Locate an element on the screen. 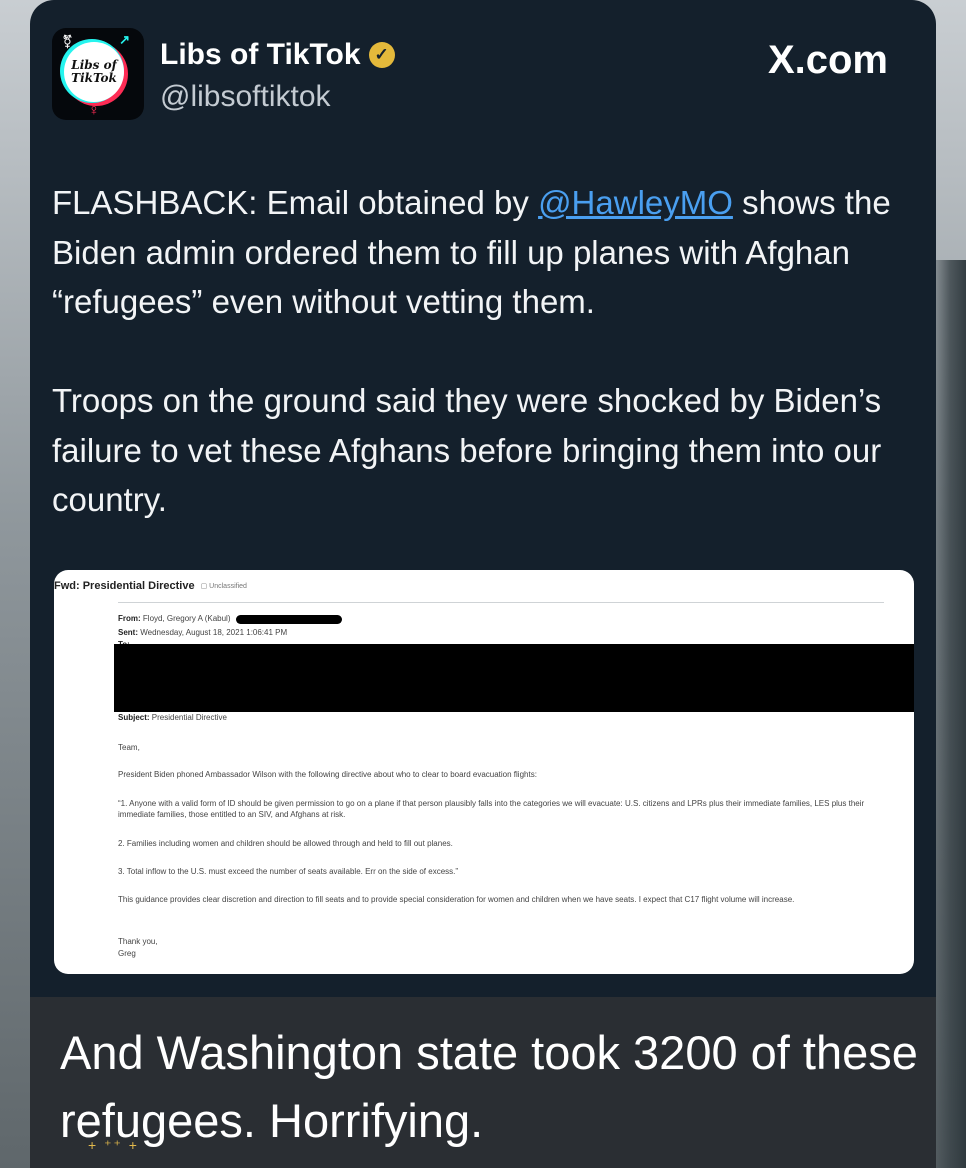 This screenshot has width=966, height=1168. from-value: Floyd, Gregory A (Kabul) is located at coordinates (186, 618).